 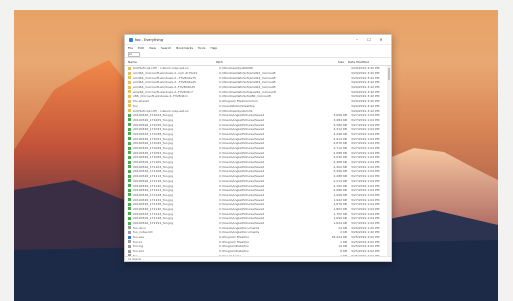 I want to click on column-headers: Name Path Size Date Modified, so click(x=258, y=62).